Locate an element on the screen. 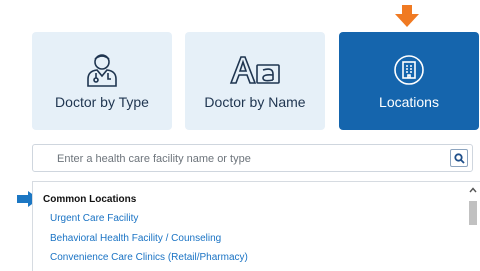  font-icon is located at coordinates (255, 70).